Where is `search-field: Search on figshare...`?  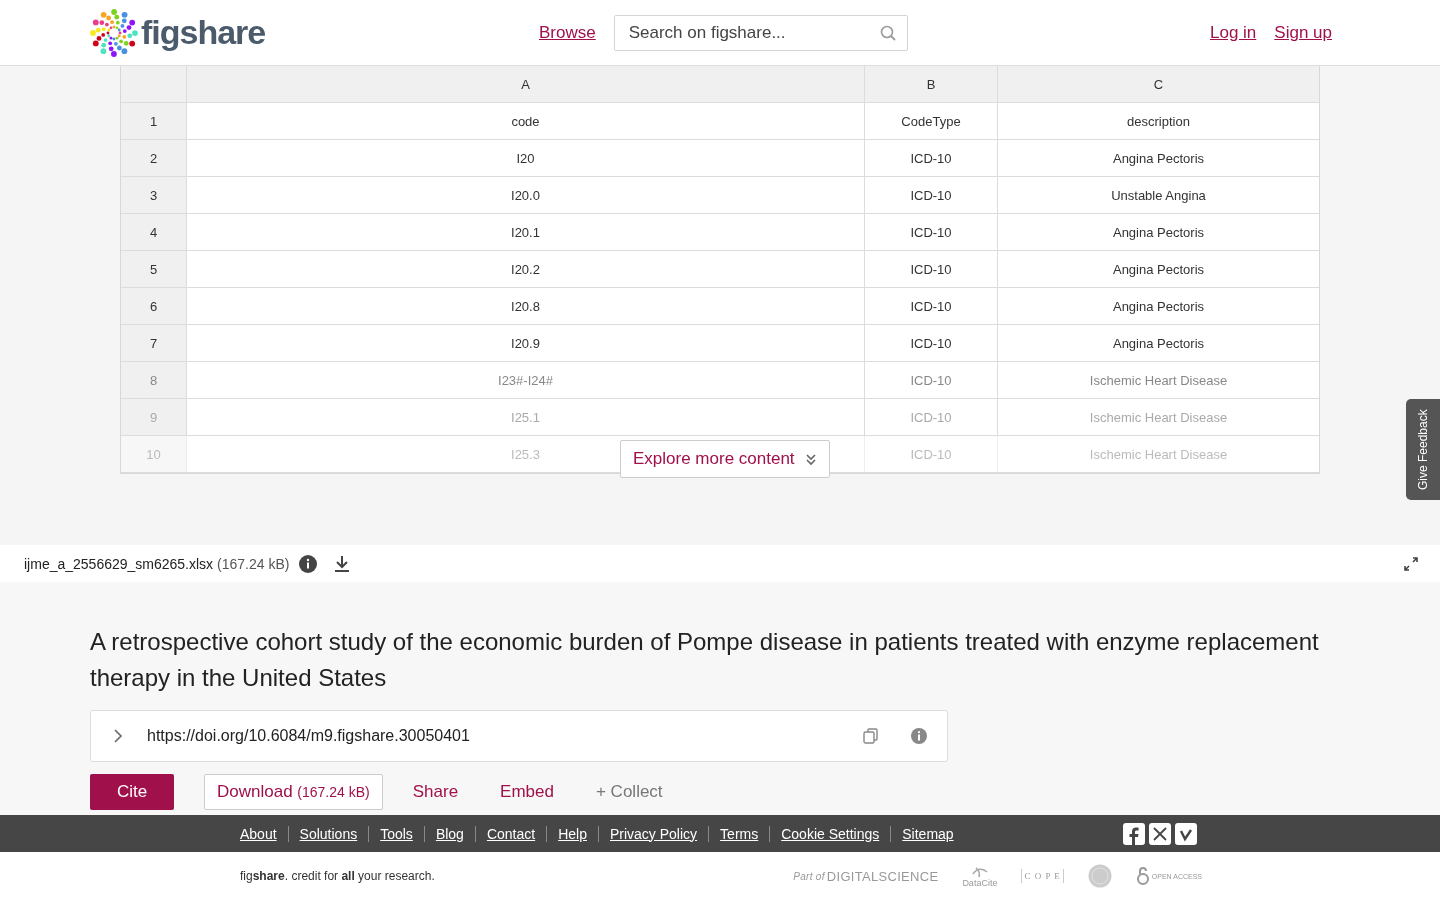 search-field: Search on figshare... is located at coordinates (760, 32).